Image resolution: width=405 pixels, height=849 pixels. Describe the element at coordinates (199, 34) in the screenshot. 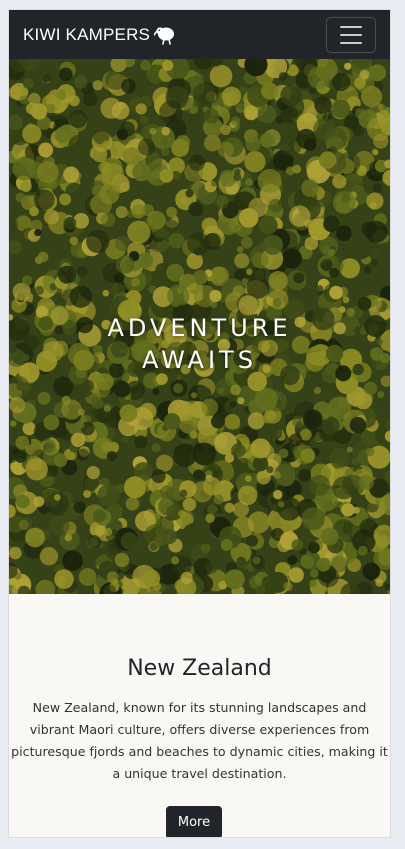

I see `navbar: KIWI KAMPERS` at that location.